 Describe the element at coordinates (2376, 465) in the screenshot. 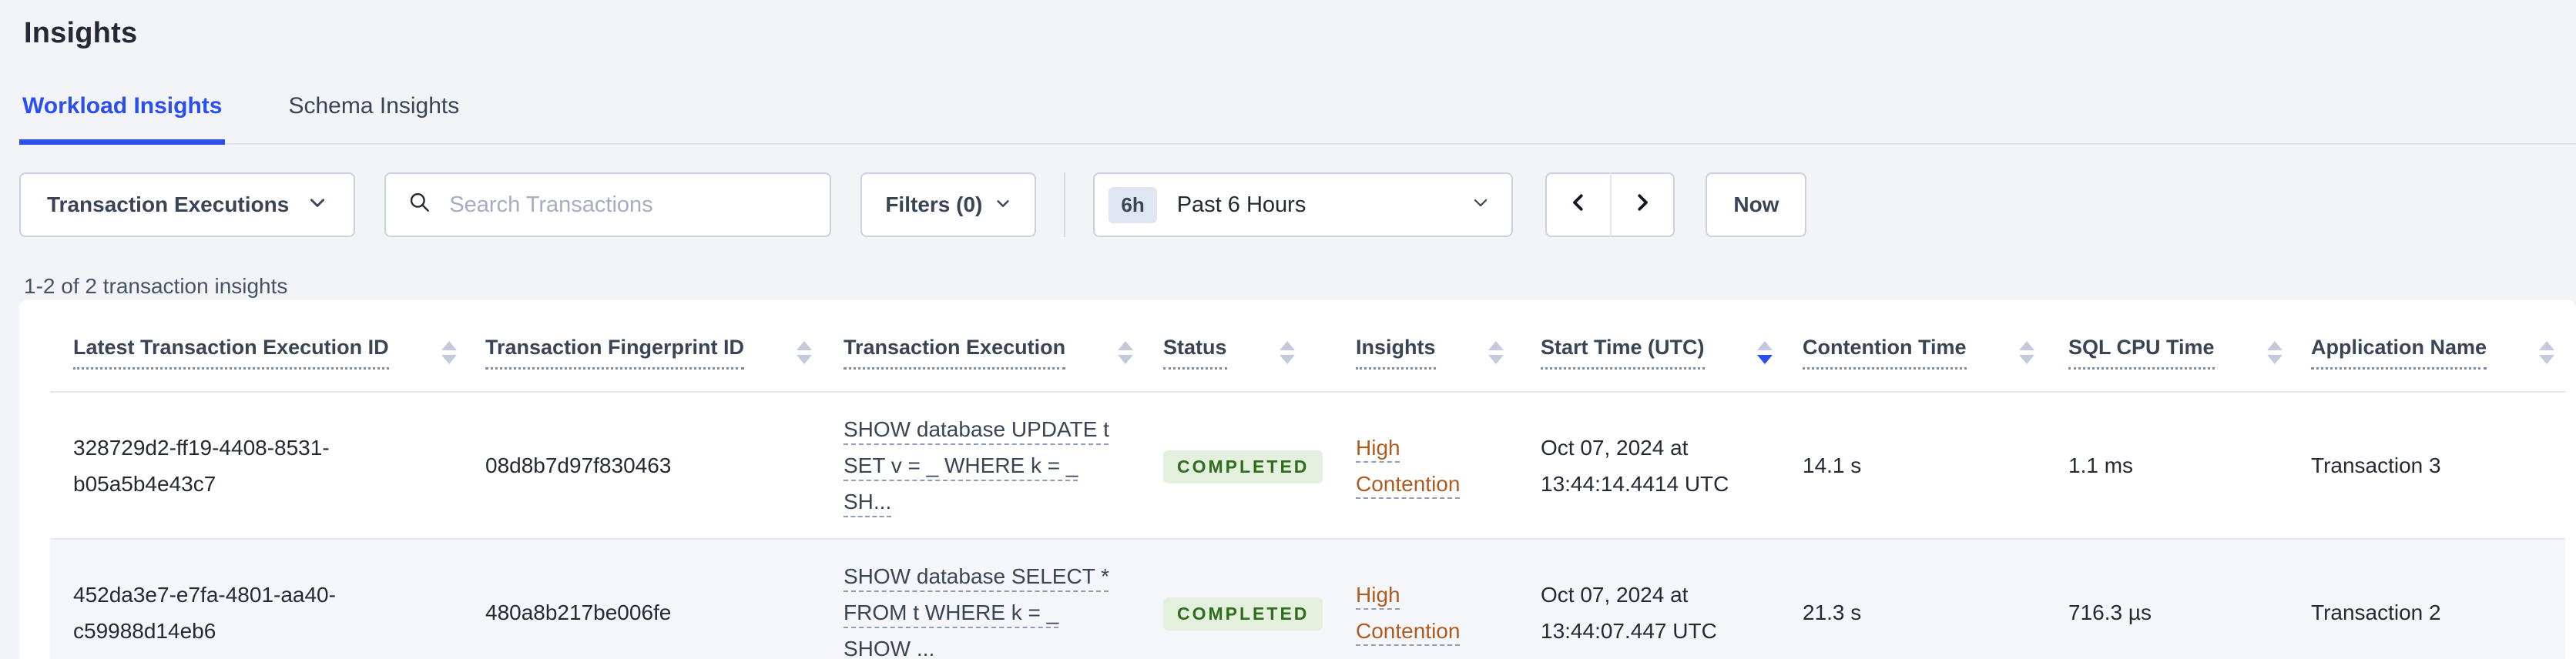

I see `cell-application-name: Transaction 3` at that location.